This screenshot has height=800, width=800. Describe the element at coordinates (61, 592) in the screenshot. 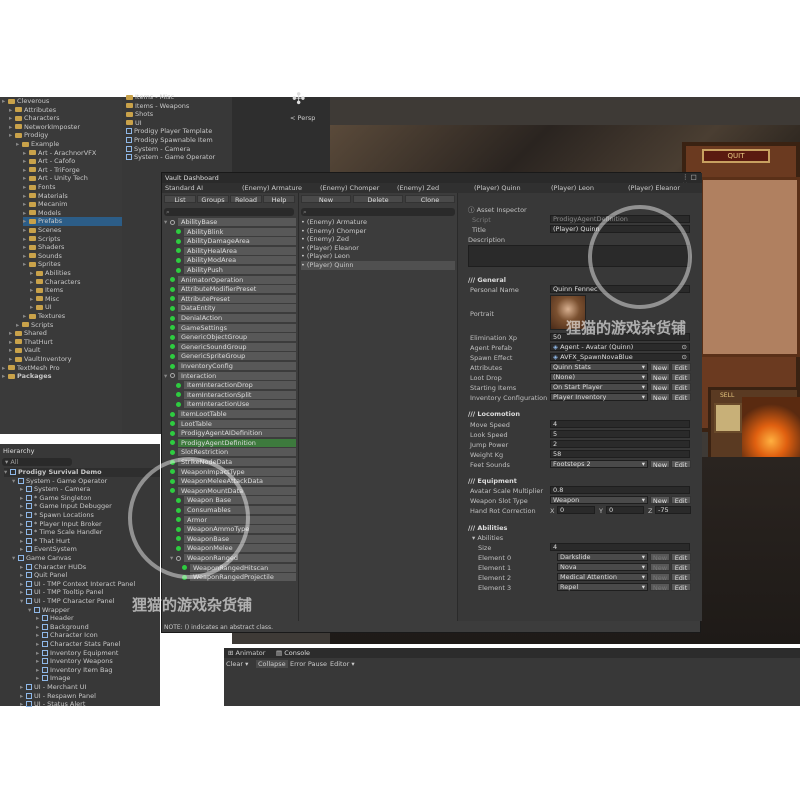

I see `hierarchy-item: ▸ UI - TMP Tooltip Panel` at that location.